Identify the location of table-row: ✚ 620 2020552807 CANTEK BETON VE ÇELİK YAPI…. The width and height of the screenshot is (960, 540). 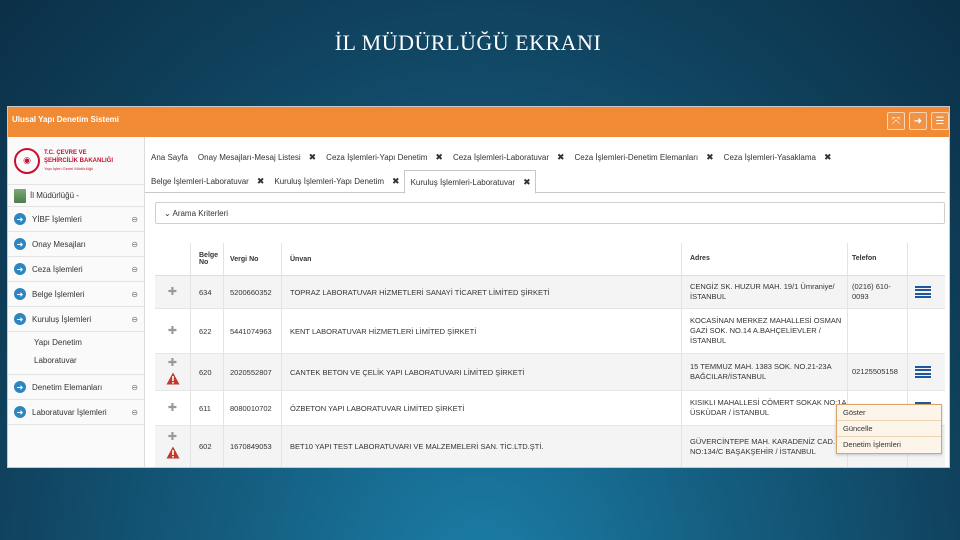
(550, 372).